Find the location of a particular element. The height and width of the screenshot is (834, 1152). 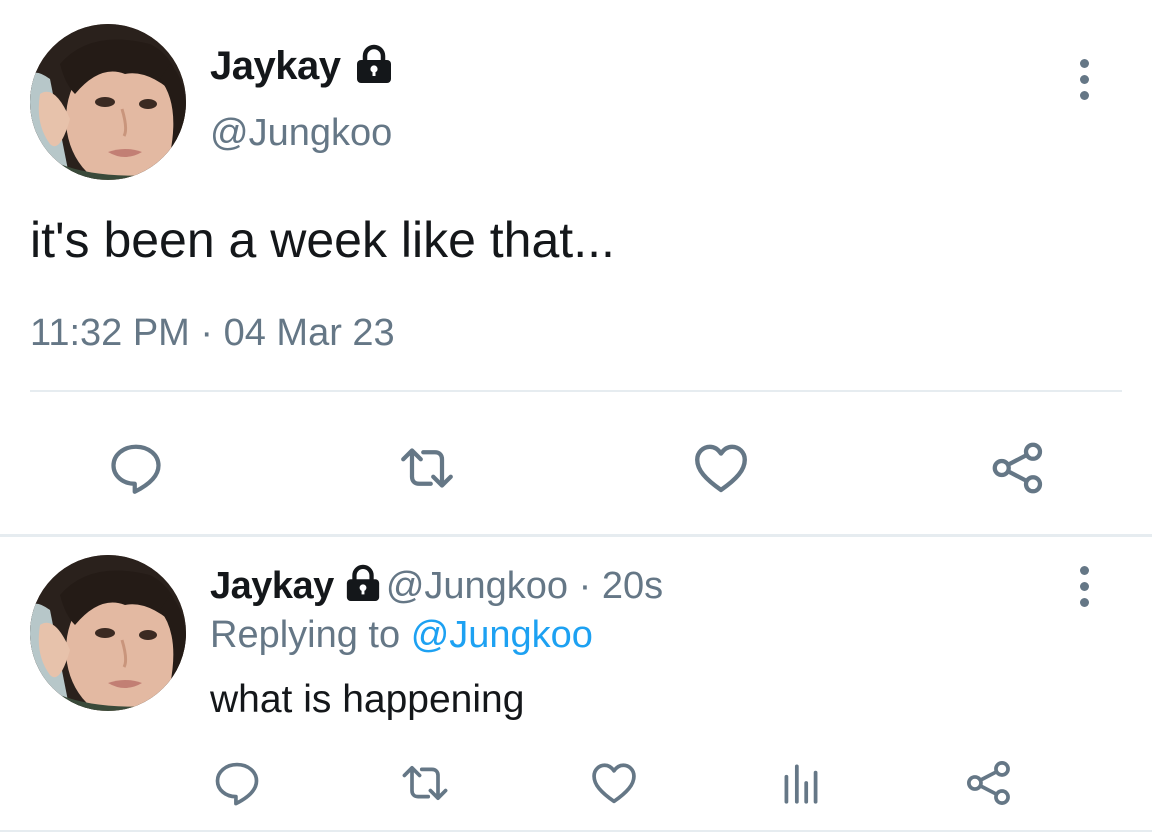

replying-to-link: @Jungkoo is located at coordinates (502, 635).